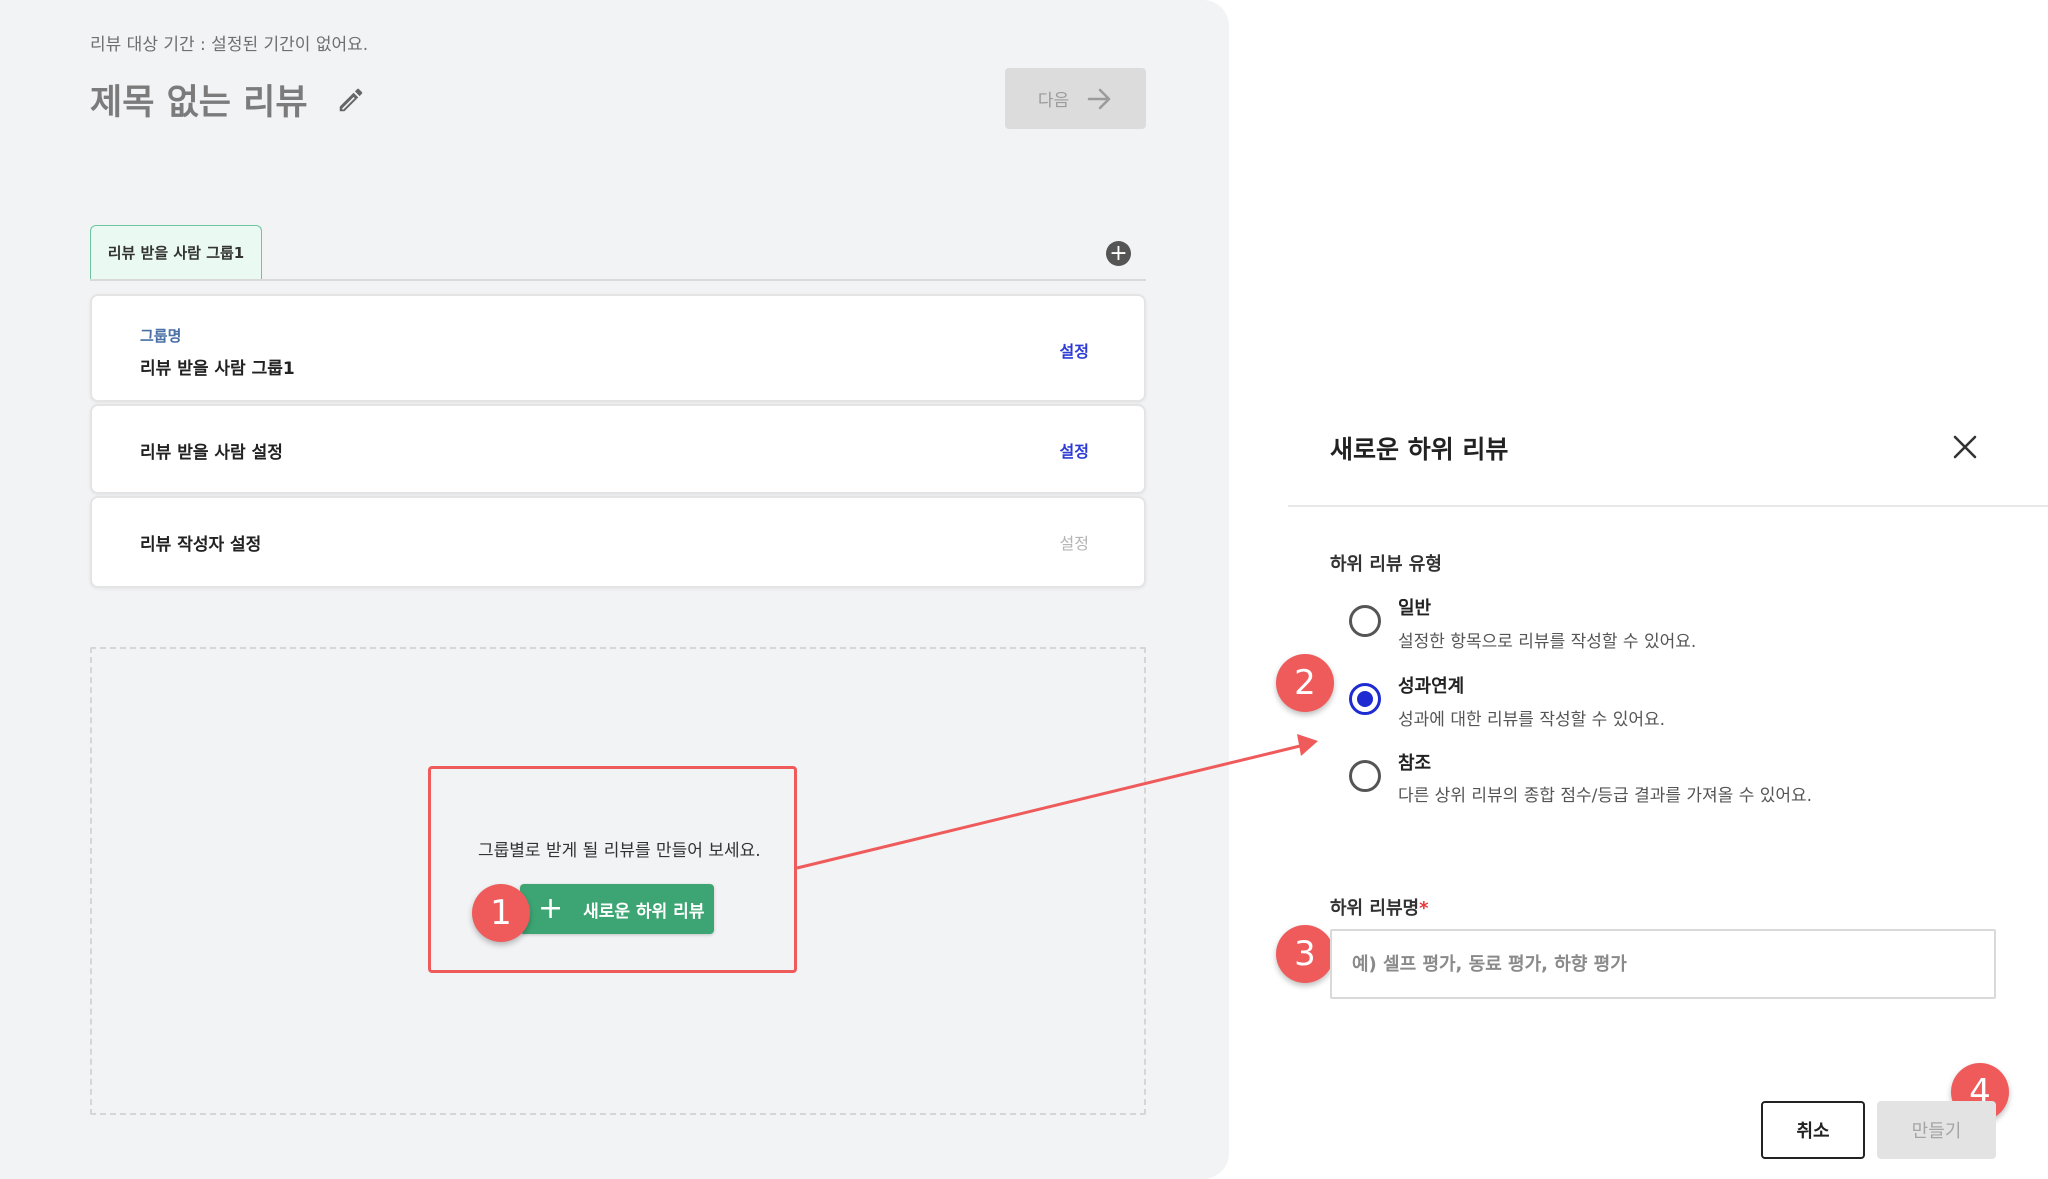 This screenshot has height=1179, width=2048. What do you see at coordinates (1074, 543) in the screenshot?
I see `reviewer-setting-link: 설정` at bounding box center [1074, 543].